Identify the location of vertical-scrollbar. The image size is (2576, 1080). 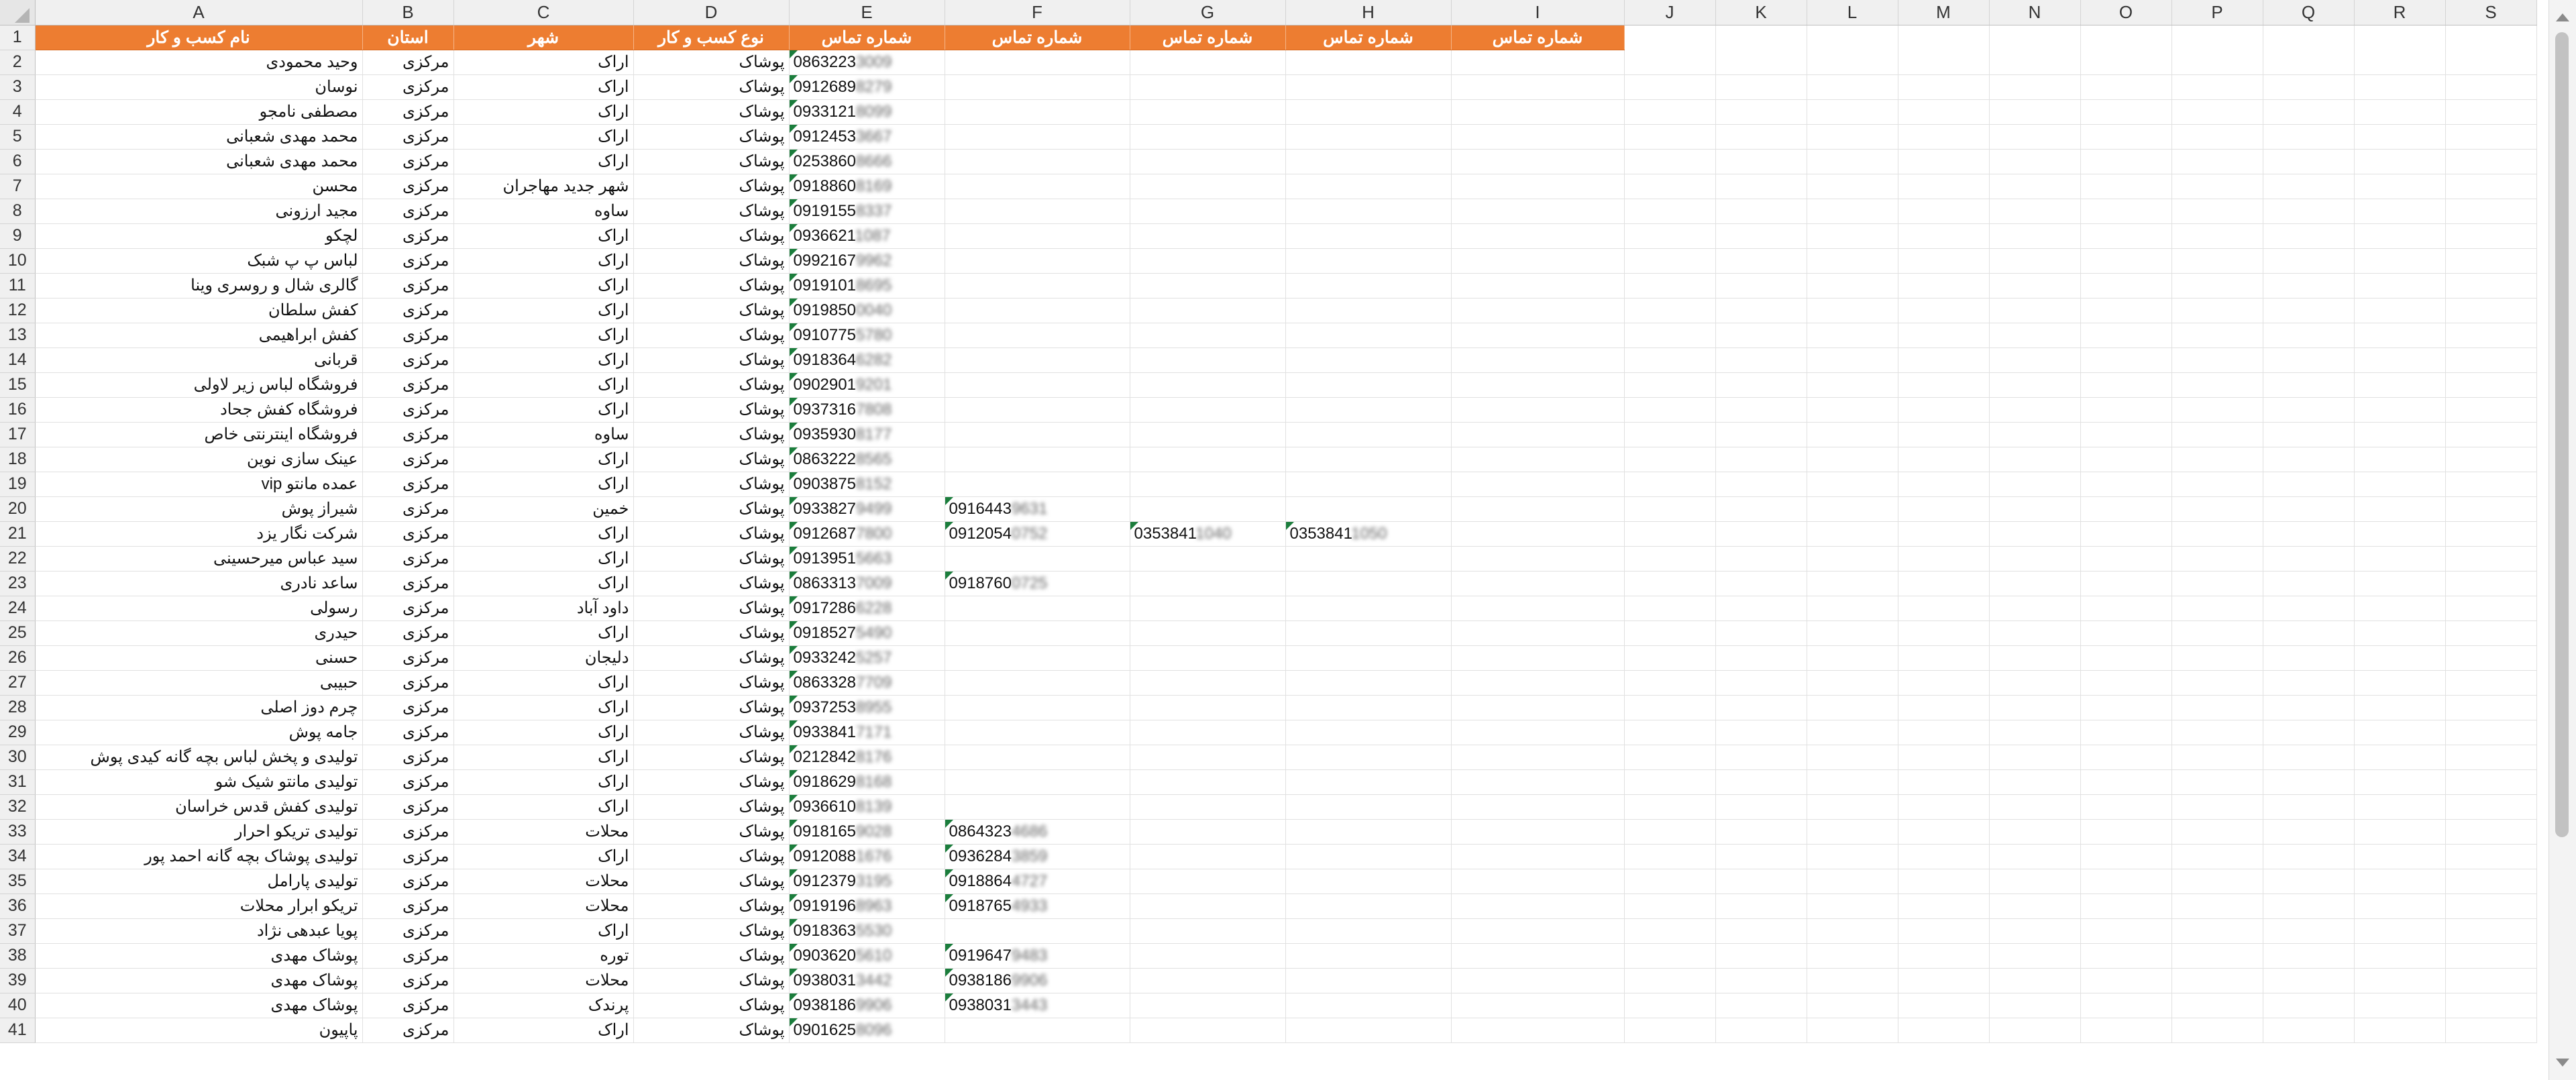
(2562, 540).